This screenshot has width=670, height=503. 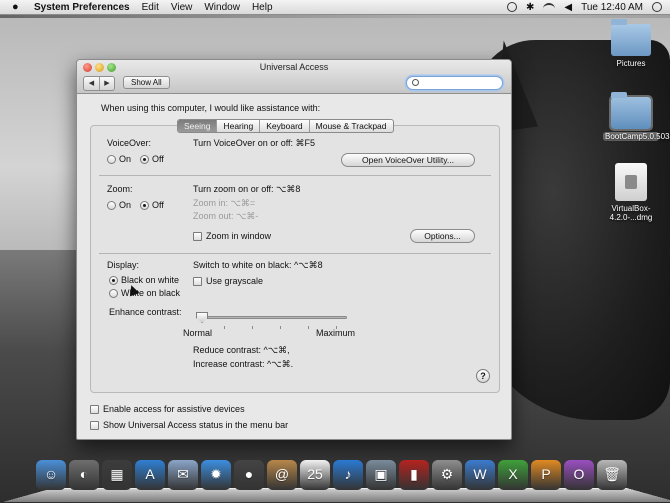 I want to click on itunes-icon: ♪, so click(x=348, y=475).